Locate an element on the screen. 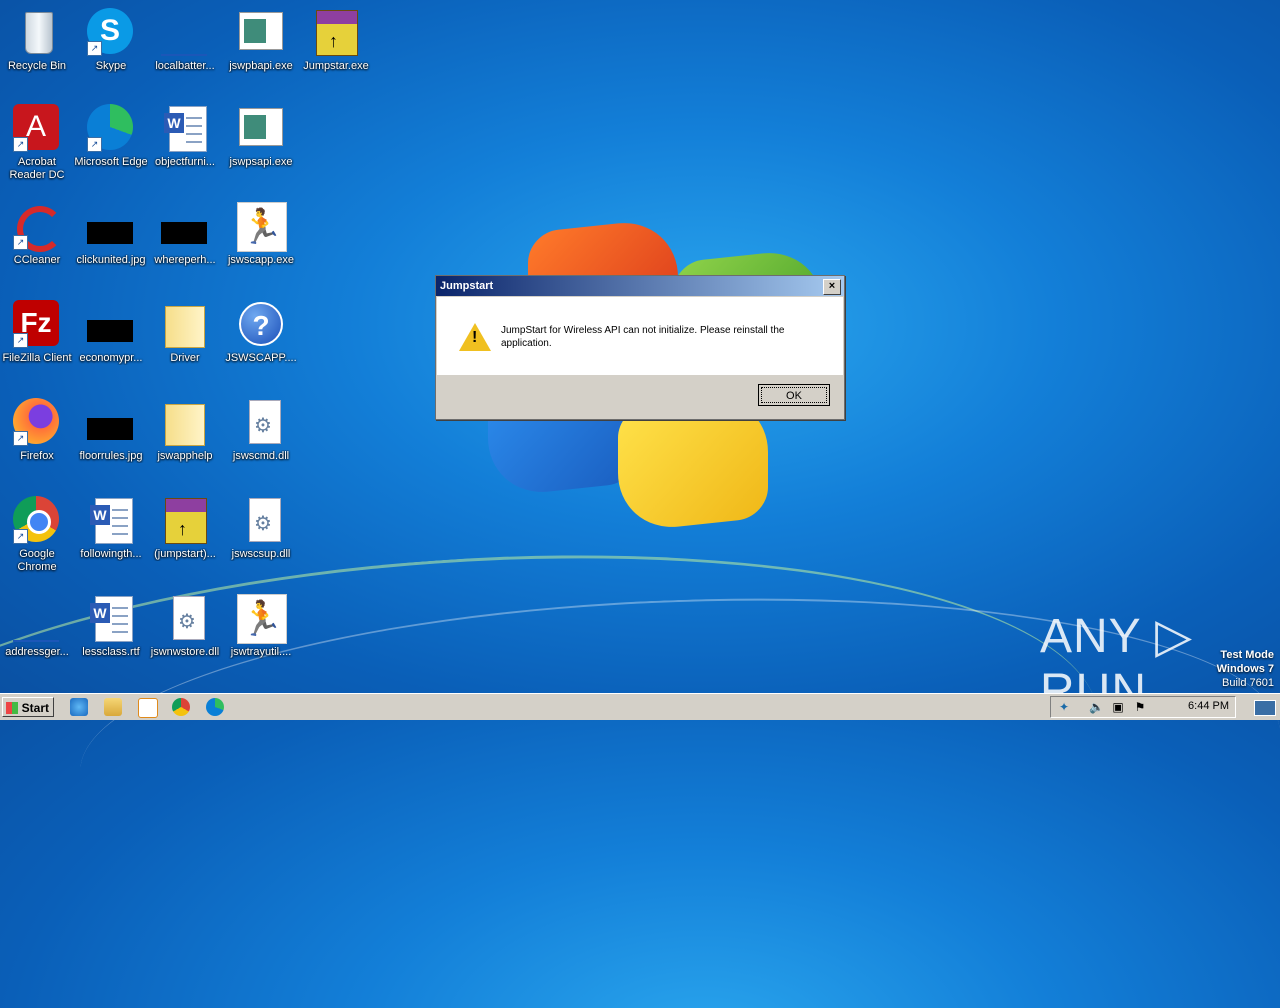  show-desktop-button is located at coordinates (1265, 708).